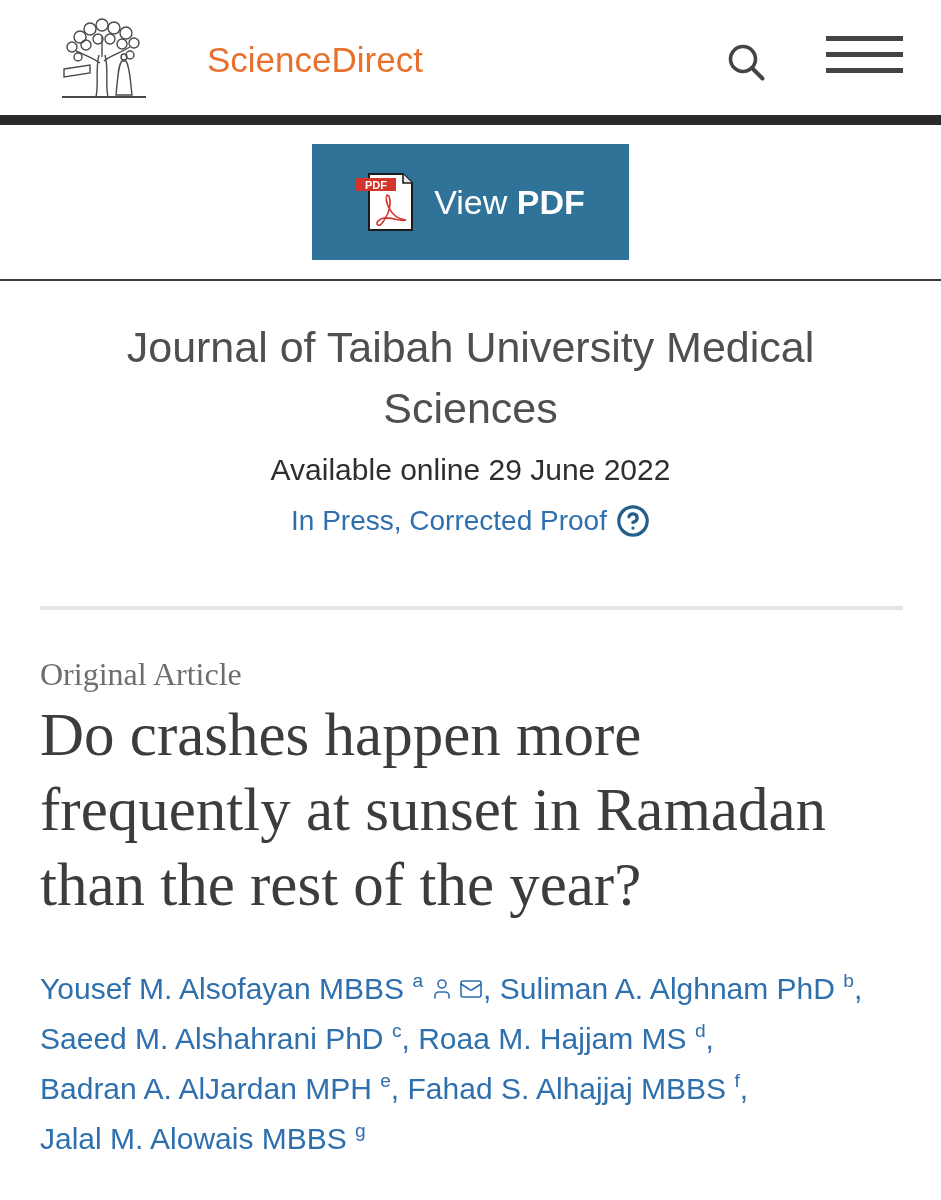  Describe the element at coordinates (203, 1138) in the screenshot. I see `author-link: Jalal M. Alowais MBBS $^{g}$` at that location.